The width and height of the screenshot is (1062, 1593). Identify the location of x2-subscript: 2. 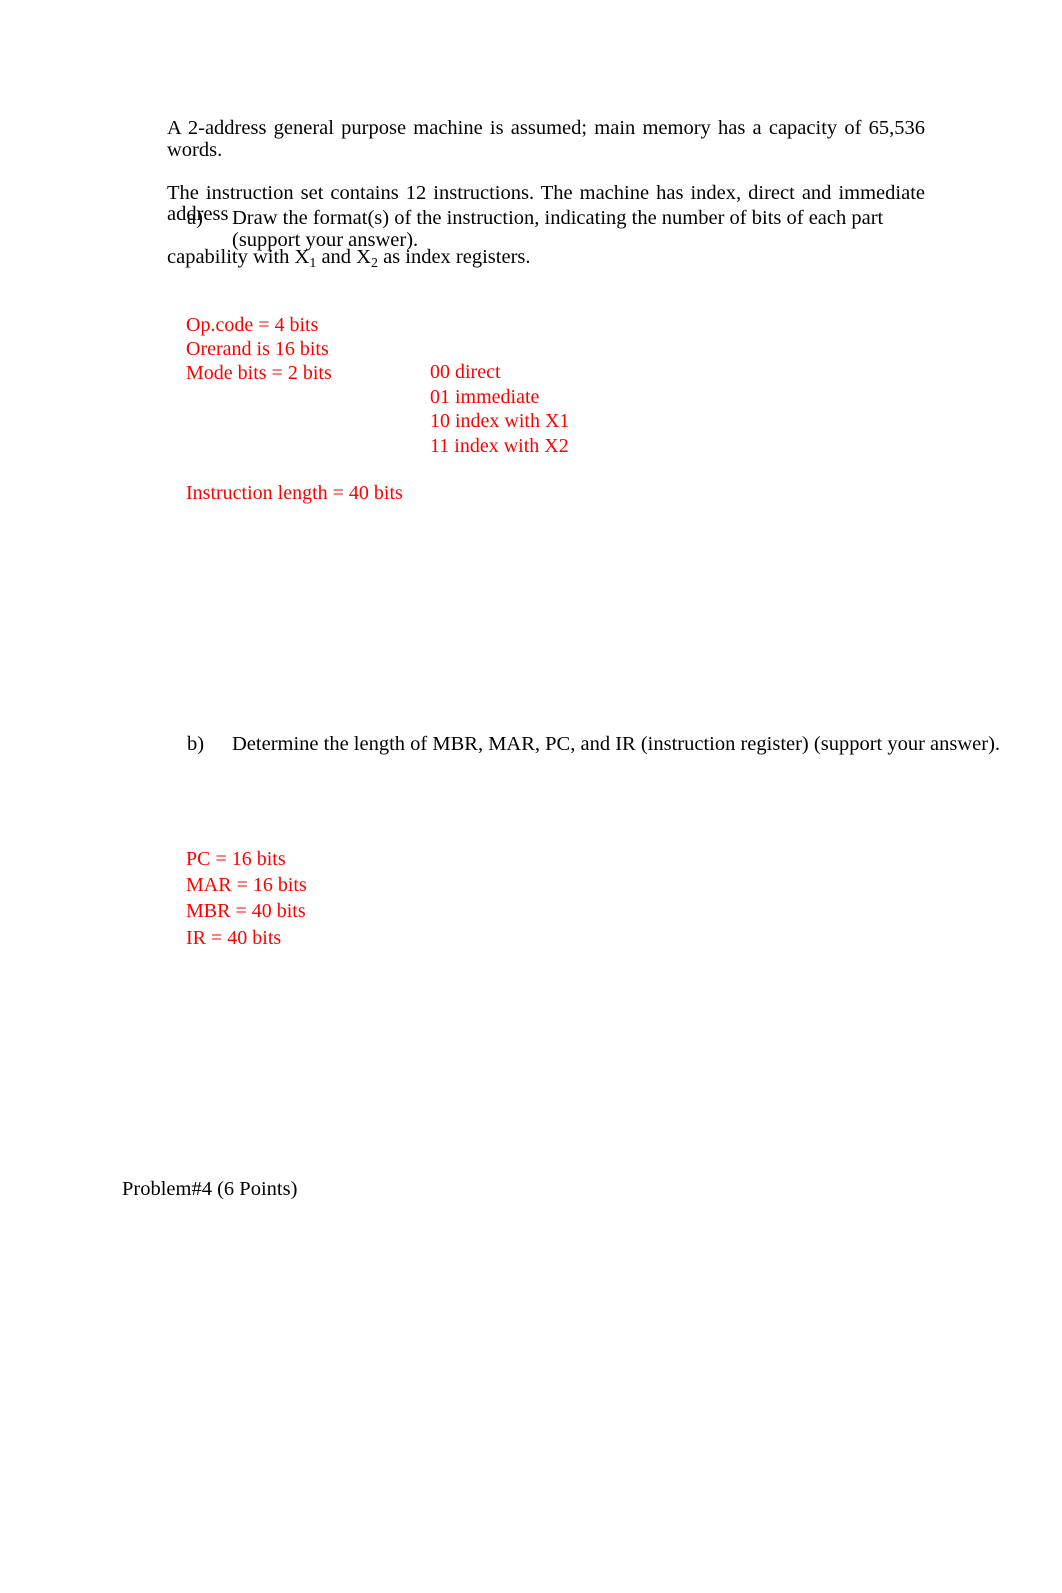
(374, 263).